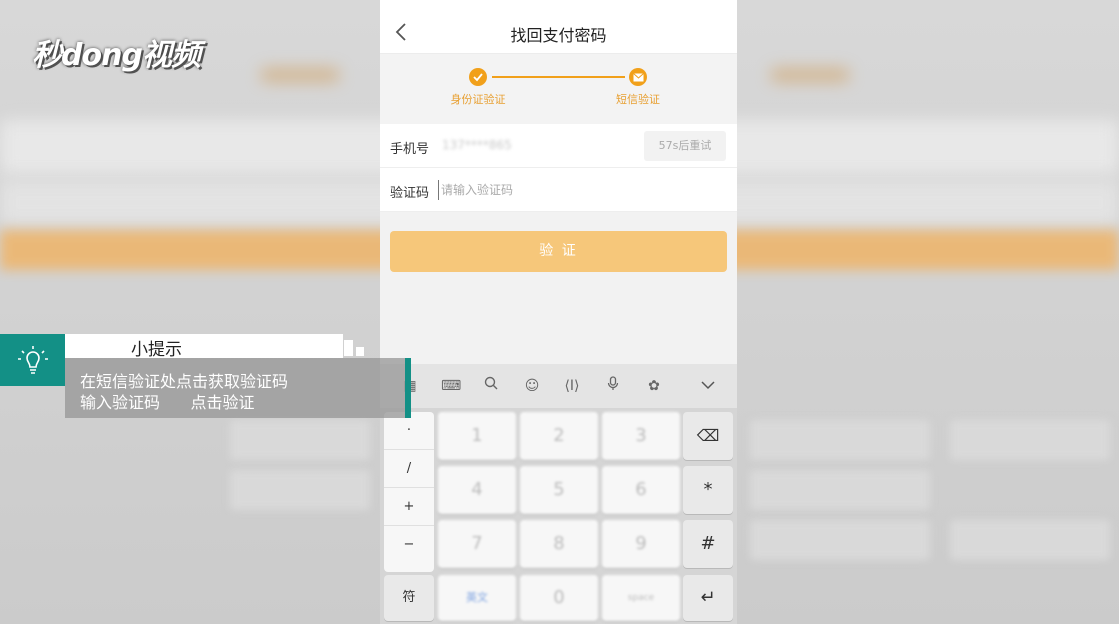 The width and height of the screenshot is (1119, 624). I want to click on key-6: 6, so click(641, 490).